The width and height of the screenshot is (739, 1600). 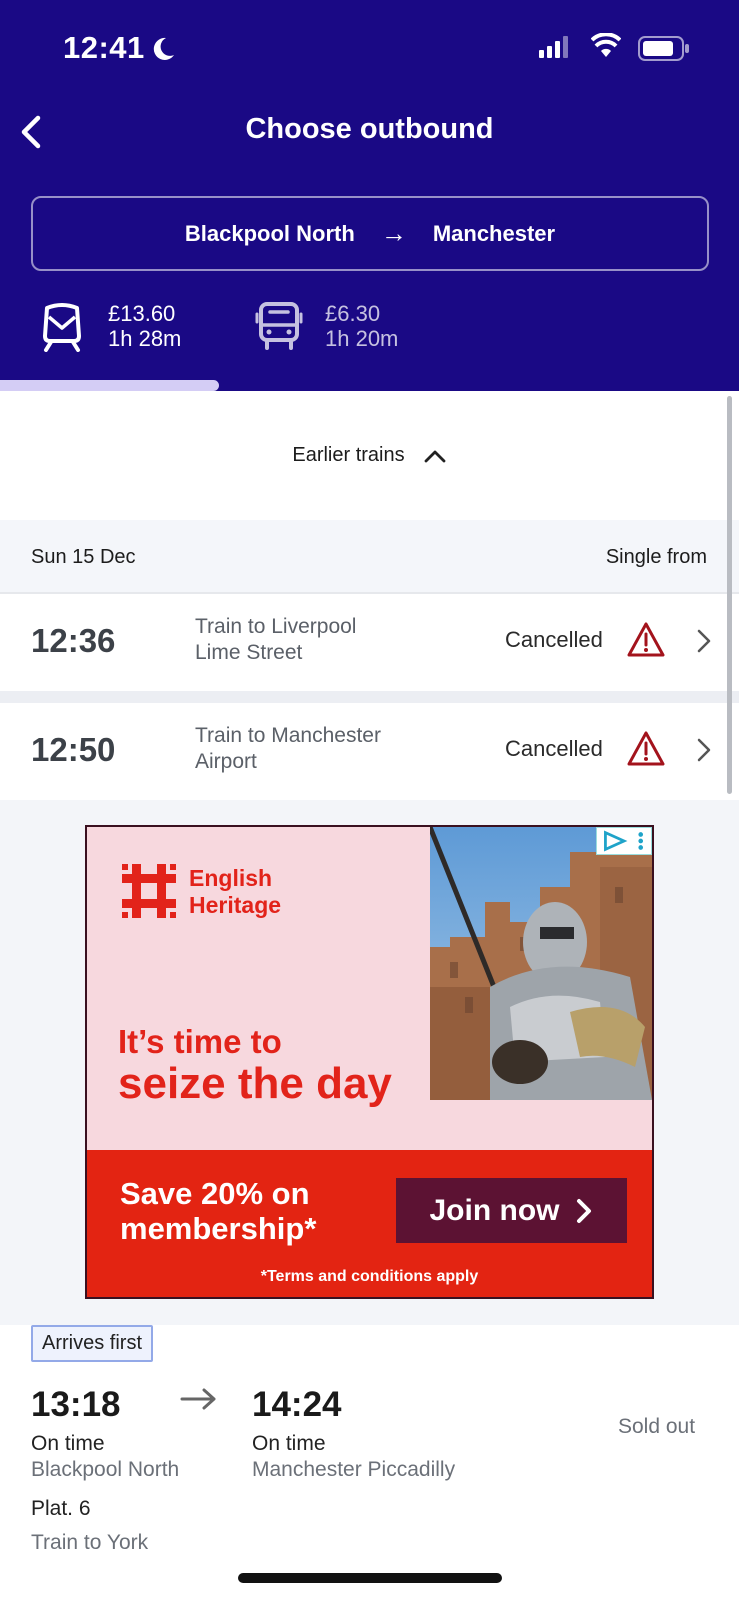 I want to click on service-label: Train to York, so click(x=90, y=1542).